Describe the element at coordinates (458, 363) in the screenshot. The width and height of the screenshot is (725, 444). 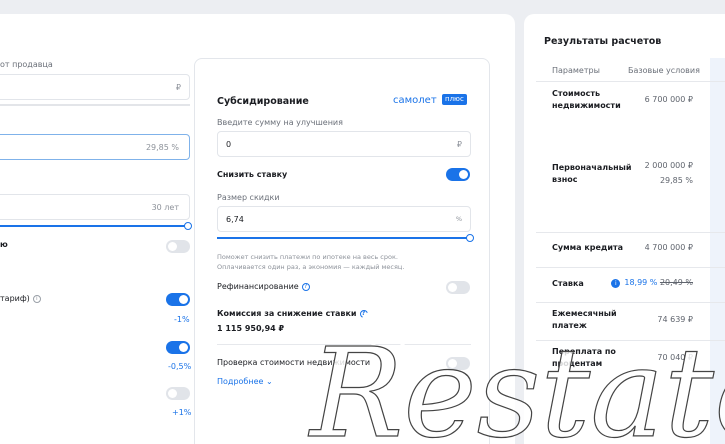
I see `check-toggle` at that location.